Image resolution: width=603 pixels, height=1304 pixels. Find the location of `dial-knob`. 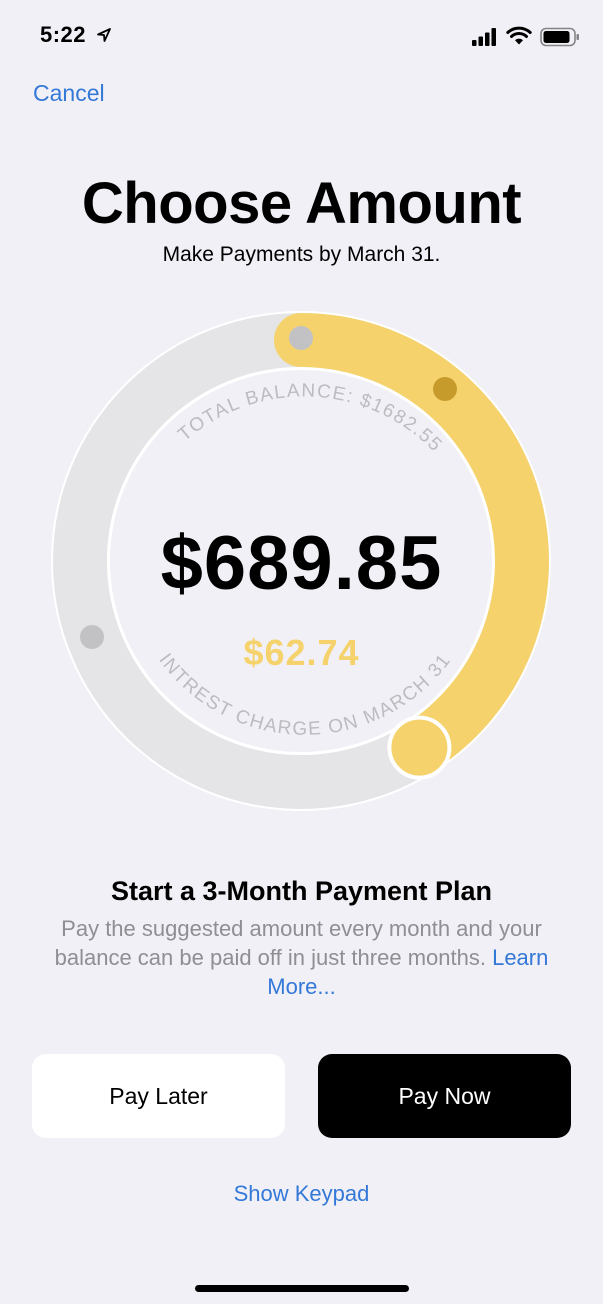

dial-knob is located at coordinates (419, 747).